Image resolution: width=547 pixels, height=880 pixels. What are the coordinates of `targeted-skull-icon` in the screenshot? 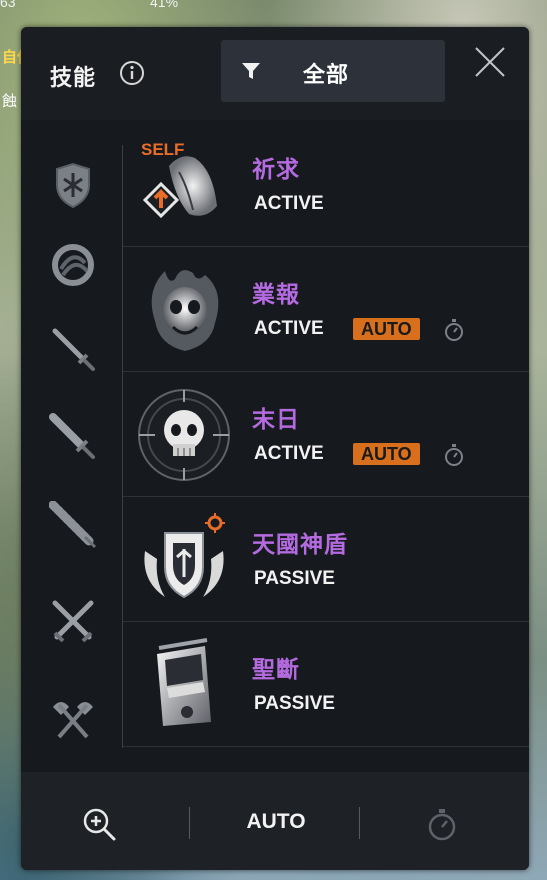 It's located at (184, 435).